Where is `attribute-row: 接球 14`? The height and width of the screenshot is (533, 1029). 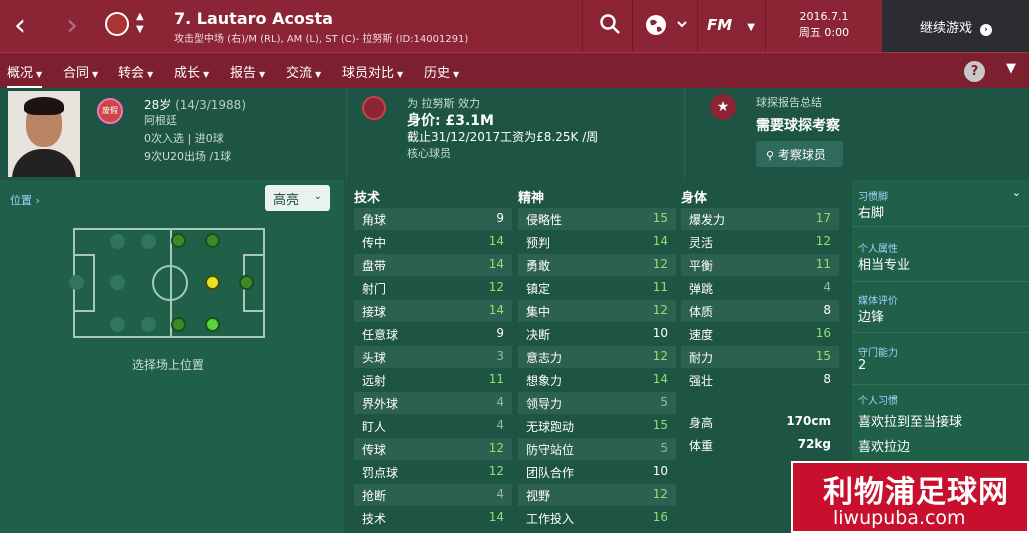 attribute-row: 接球 14 is located at coordinates (433, 311).